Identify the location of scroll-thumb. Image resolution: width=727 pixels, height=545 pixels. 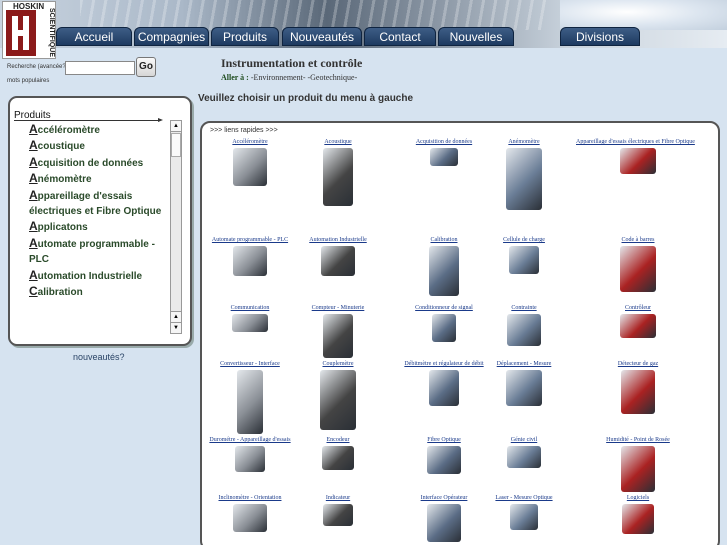
(176, 145).